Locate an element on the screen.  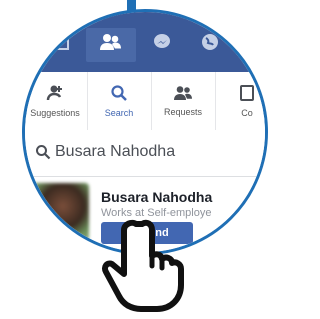
tab-contacts: Co is located at coordinates (240, 101).